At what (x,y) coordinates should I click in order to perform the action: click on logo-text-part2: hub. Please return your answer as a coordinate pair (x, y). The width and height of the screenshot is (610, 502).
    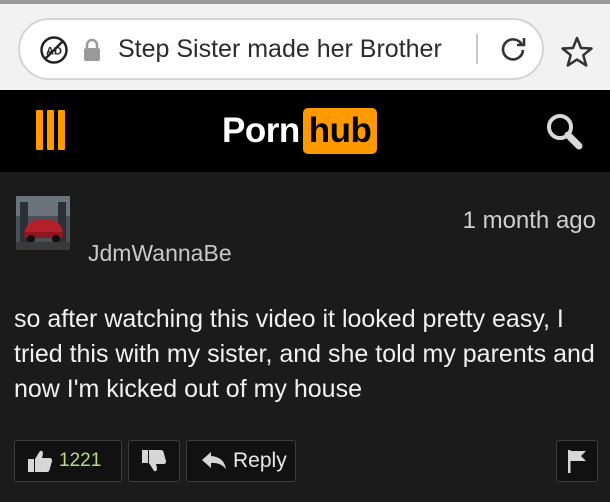
    Looking at the image, I should click on (340, 131).